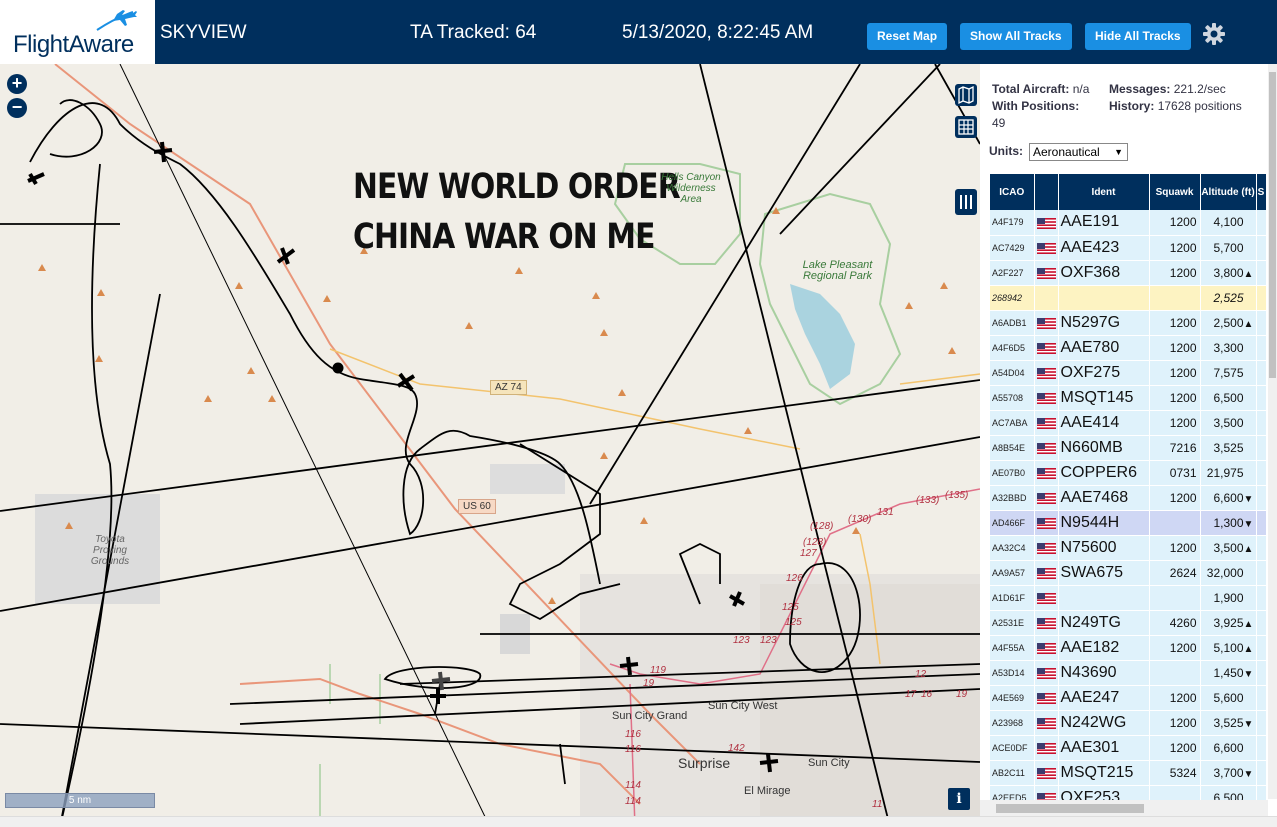 This screenshot has width=1277, height=827. I want to click on table-row: ACE0DF AAE301 1200 6,600, so click(1128, 748).